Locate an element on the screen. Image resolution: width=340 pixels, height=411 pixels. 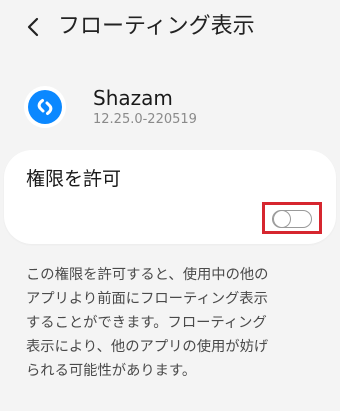
chevron-left-icon is located at coordinates (33, 27).